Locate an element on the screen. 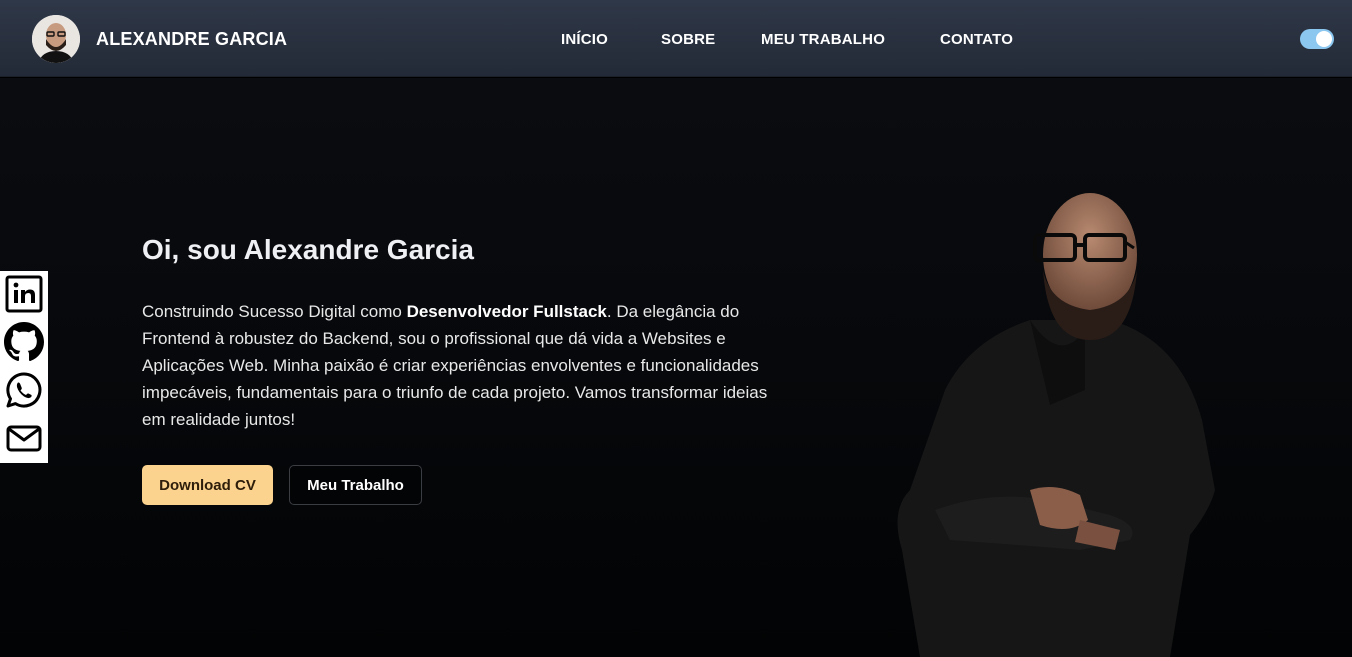 The width and height of the screenshot is (1352, 657). theme-toggle is located at coordinates (1317, 39).